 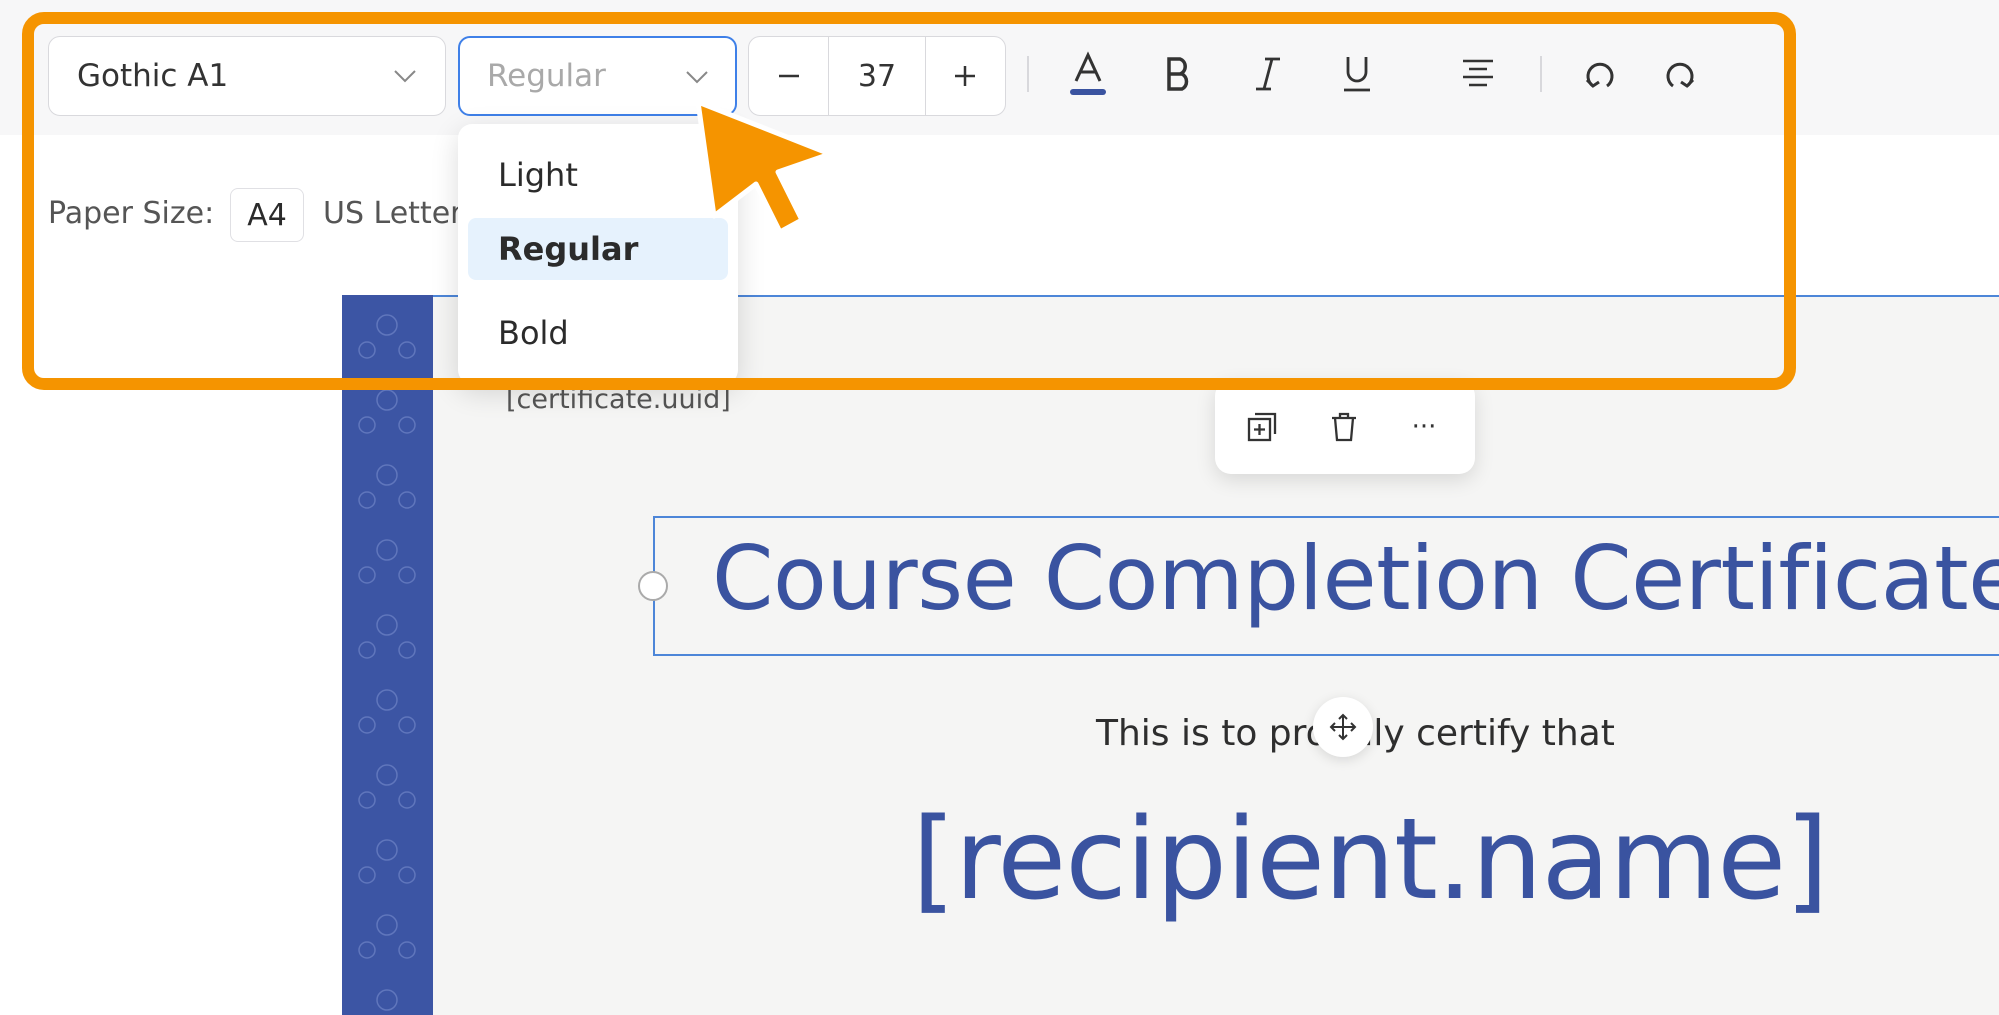 I want to click on more-icon: ···, so click(x=1424, y=427).